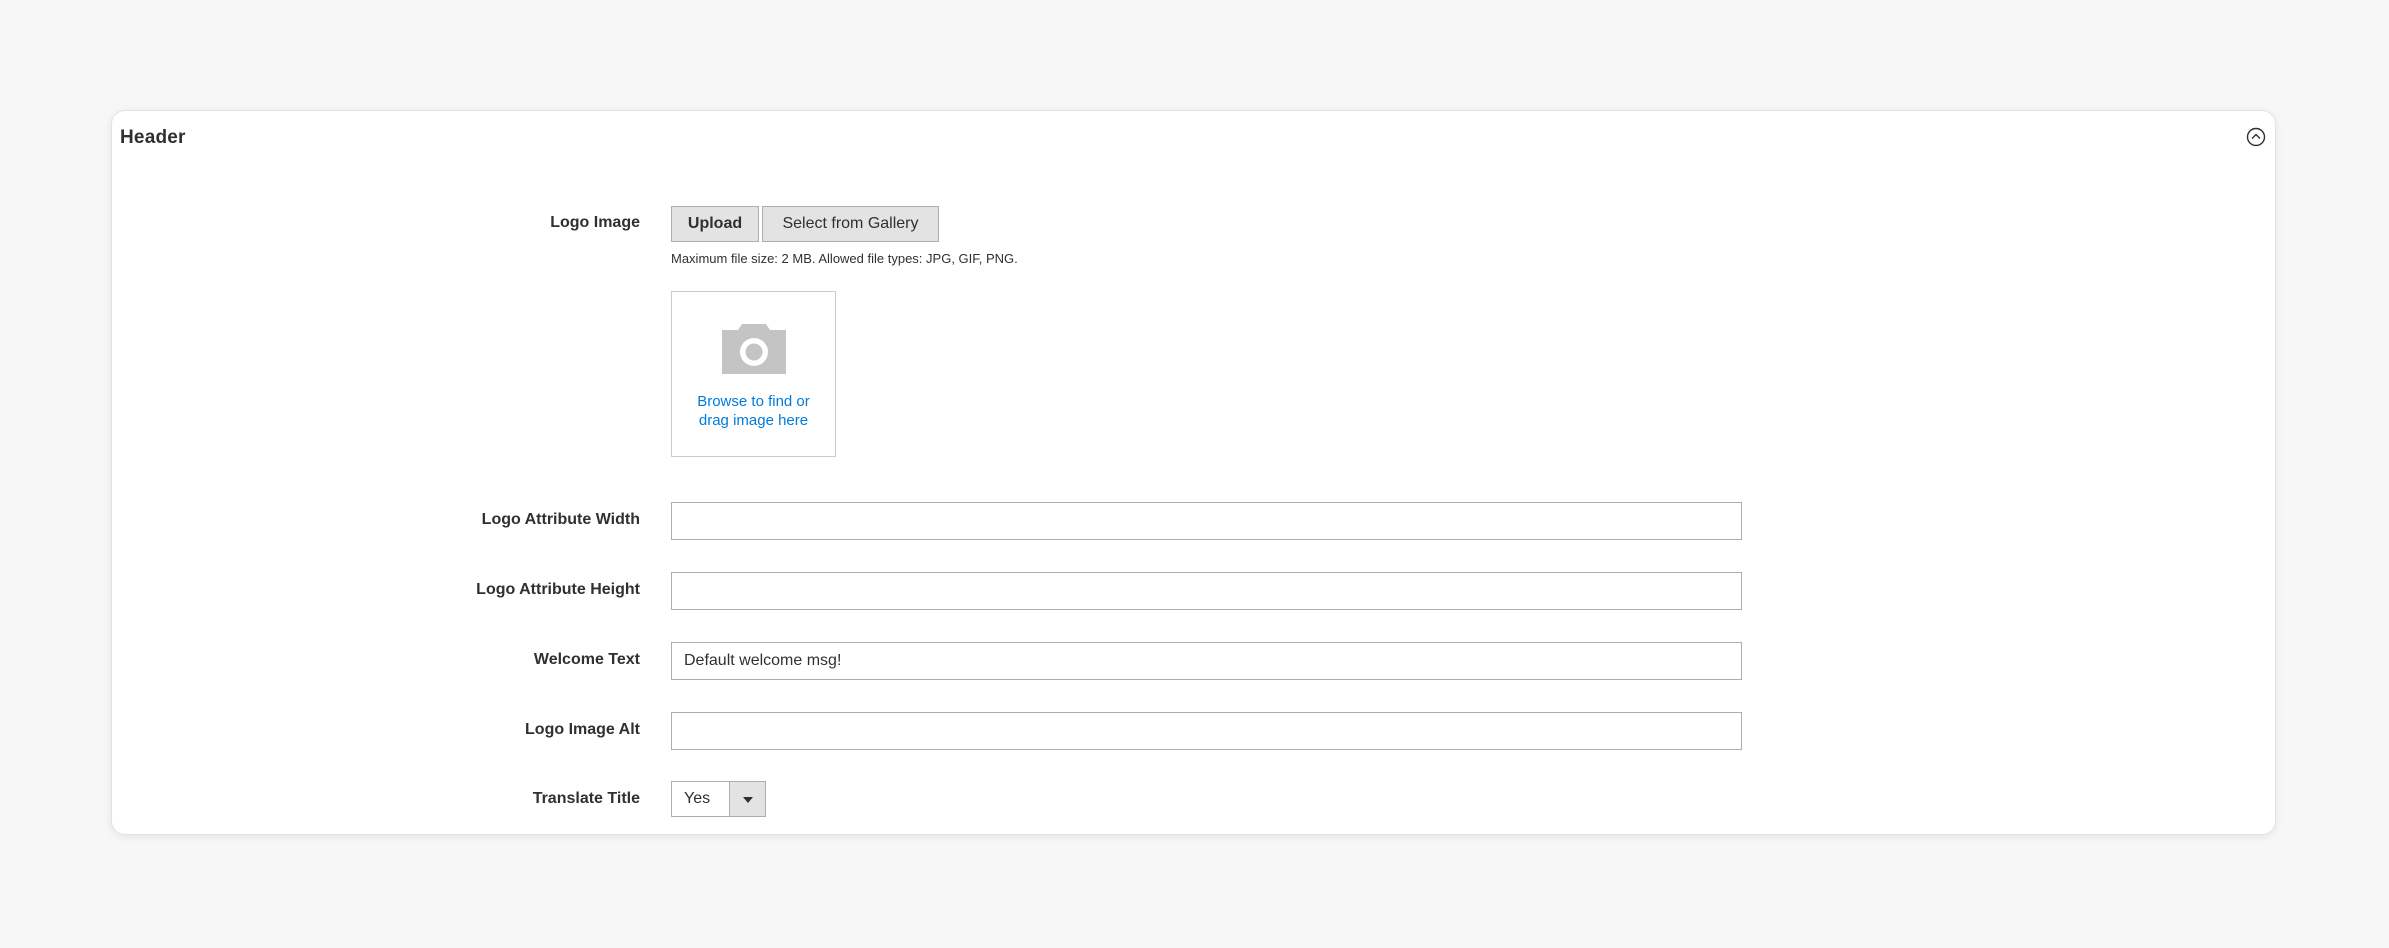 This screenshot has width=2389, height=948. I want to click on logo-alt-input, so click(1206, 731).